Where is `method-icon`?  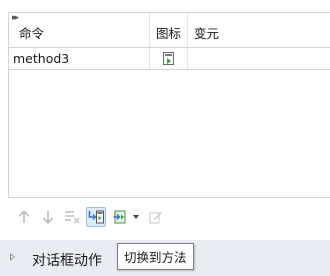 method-icon is located at coordinates (168, 58).